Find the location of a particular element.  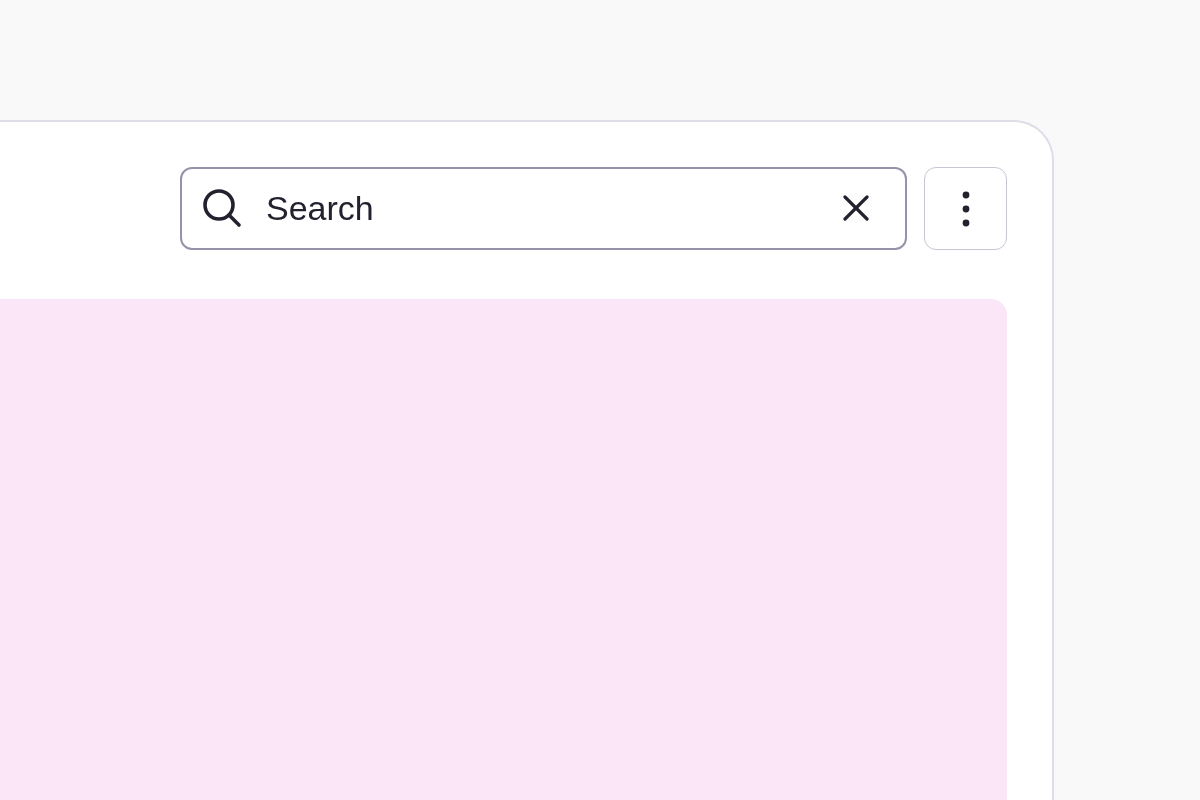

clear-button is located at coordinates (856, 208).